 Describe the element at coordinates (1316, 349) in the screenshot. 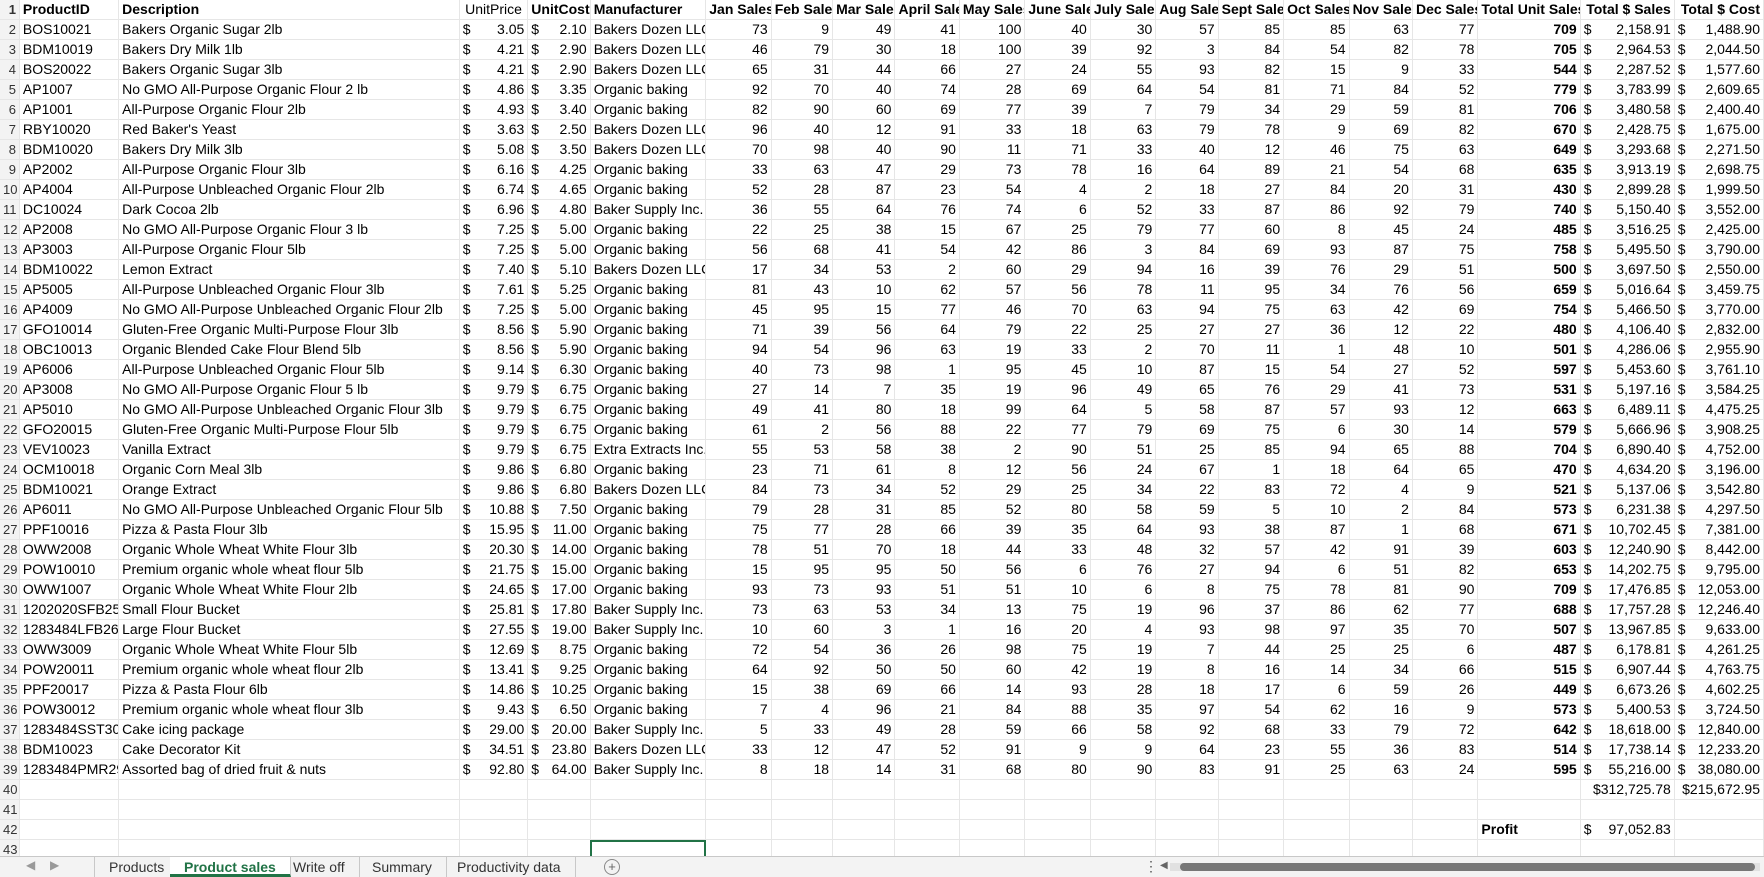

I see `oct-sales-cell: 1` at that location.